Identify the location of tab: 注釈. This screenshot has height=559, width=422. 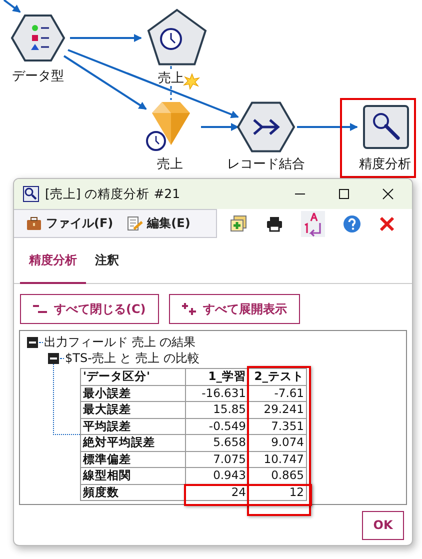
(107, 261).